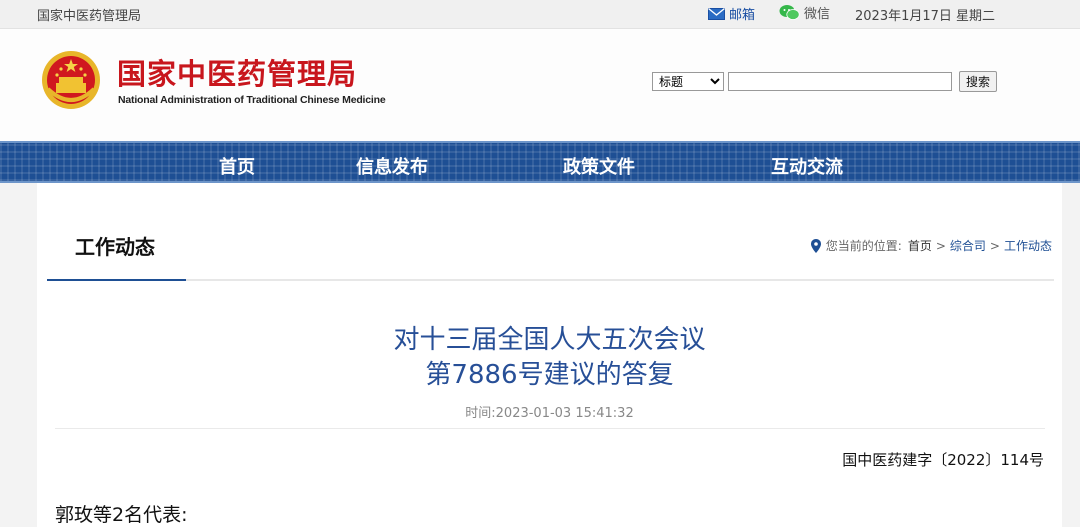 This screenshot has width=1080, height=527. What do you see at coordinates (1028, 245) in the screenshot?
I see `breadcrumb-current: 工作动态` at bounding box center [1028, 245].